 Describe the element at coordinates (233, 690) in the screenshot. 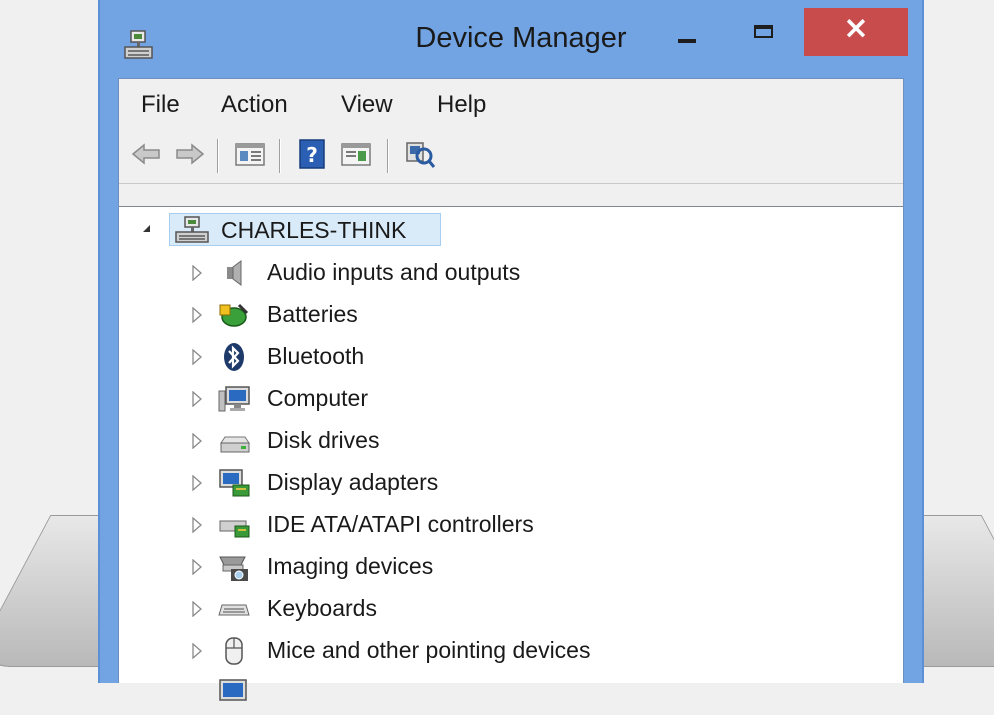

I see `monitor-icon` at that location.